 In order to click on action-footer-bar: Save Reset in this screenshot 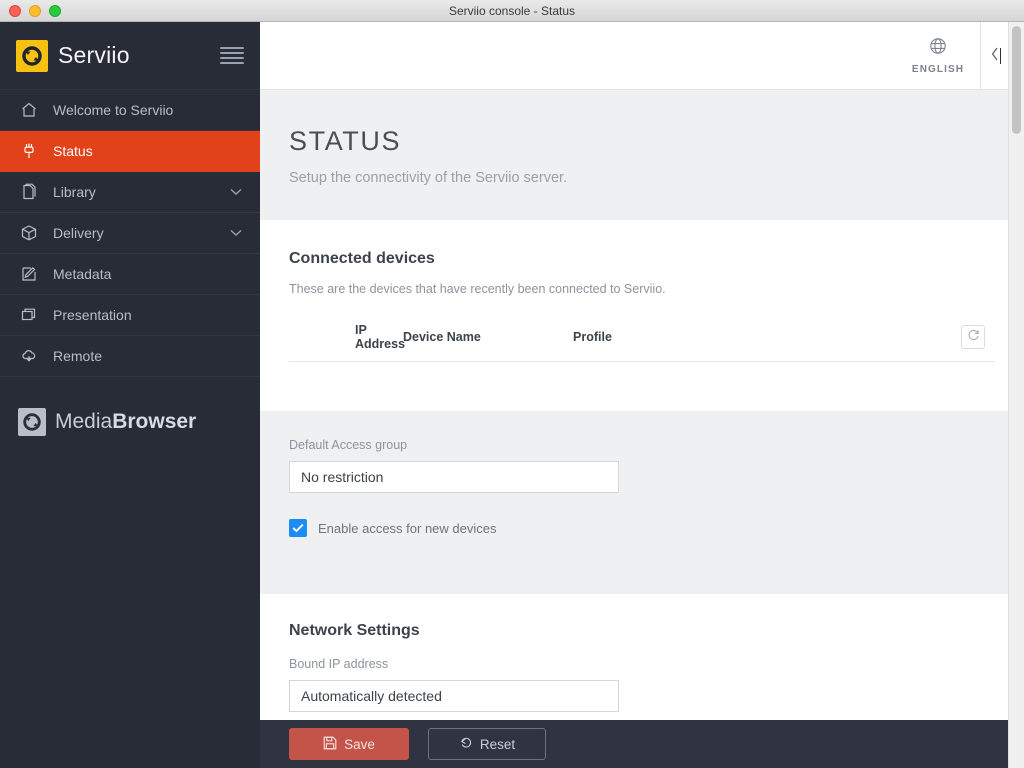, I will do `click(634, 744)`.